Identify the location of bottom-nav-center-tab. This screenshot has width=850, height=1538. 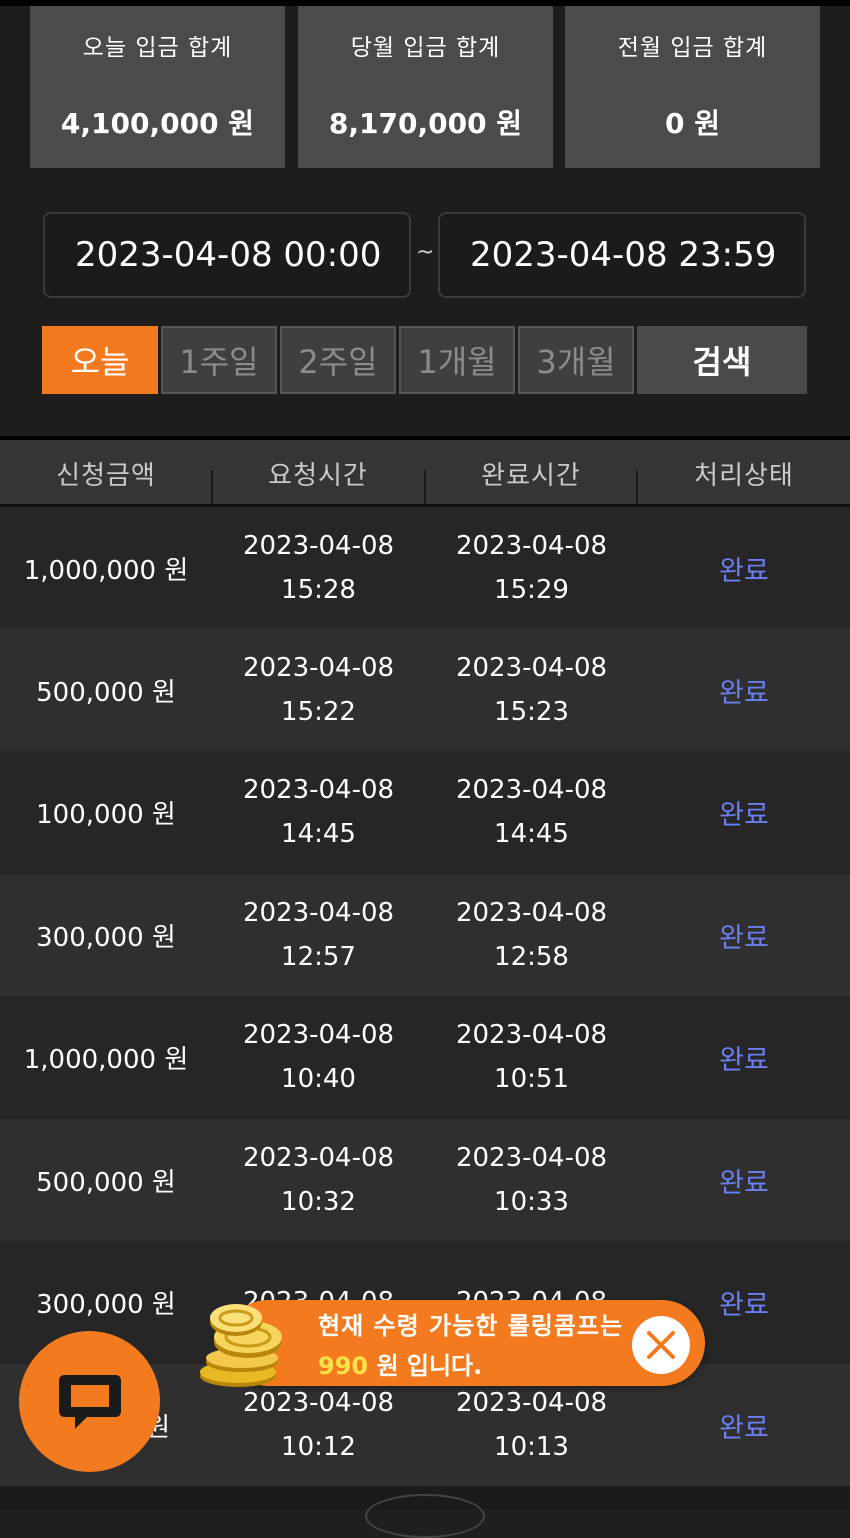
(425, 1516).